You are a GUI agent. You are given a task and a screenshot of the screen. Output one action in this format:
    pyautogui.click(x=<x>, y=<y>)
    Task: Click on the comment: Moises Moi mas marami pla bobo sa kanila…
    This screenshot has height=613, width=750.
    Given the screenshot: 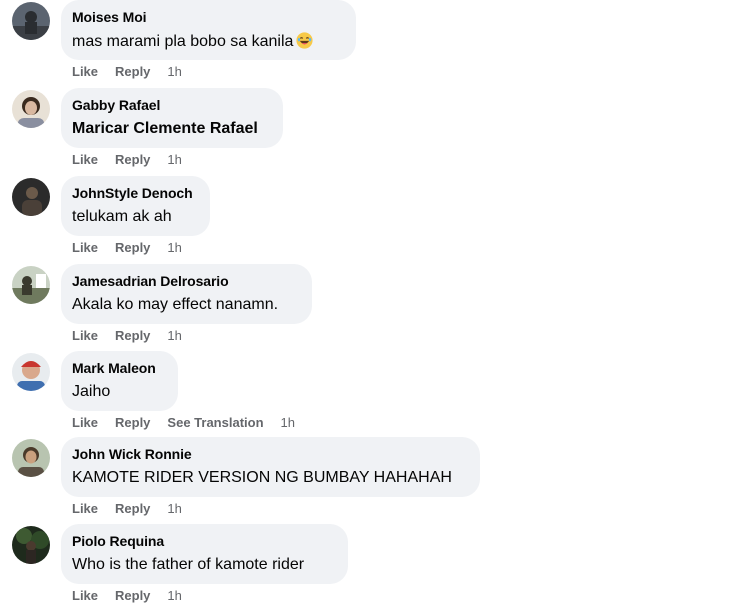 What is the action you would take?
    pyautogui.click(x=375, y=44)
    